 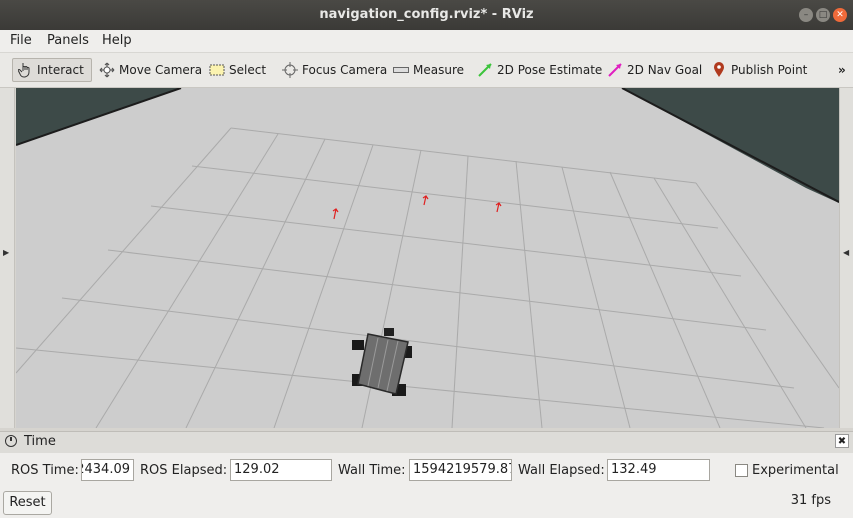 What do you see at coordinates (107, 470) in the screenshot?
I see `ros-time-field: 2434.09` at bounding box center [107, 470].